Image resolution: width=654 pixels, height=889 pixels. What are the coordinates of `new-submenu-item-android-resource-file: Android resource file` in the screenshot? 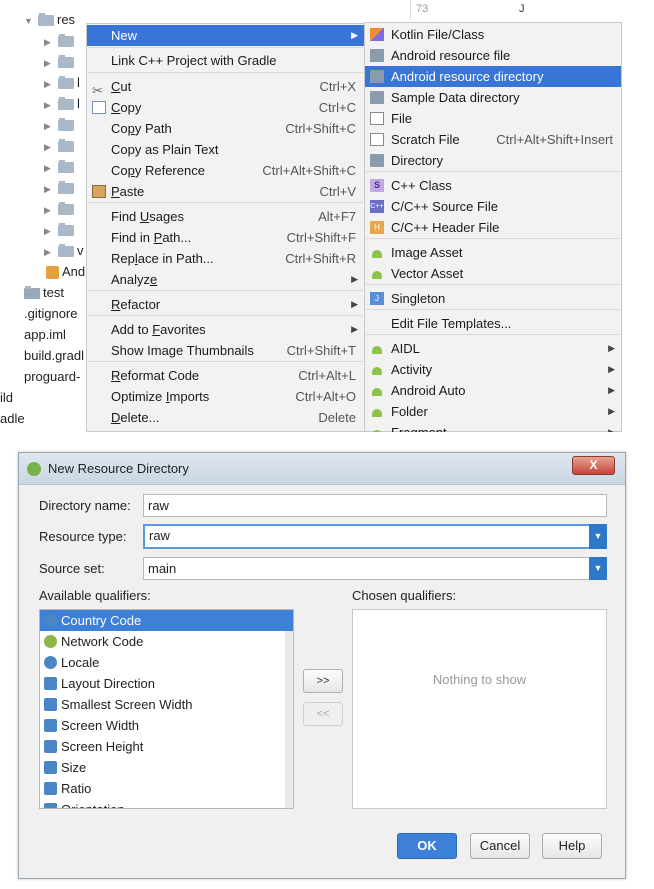 It's located at (493, 55).